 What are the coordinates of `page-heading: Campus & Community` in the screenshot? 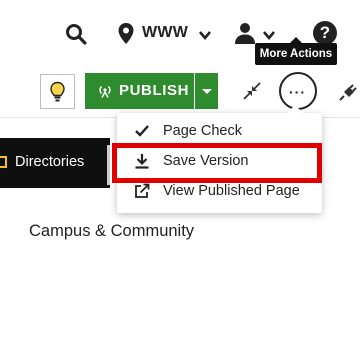 It's located at (112, 231).